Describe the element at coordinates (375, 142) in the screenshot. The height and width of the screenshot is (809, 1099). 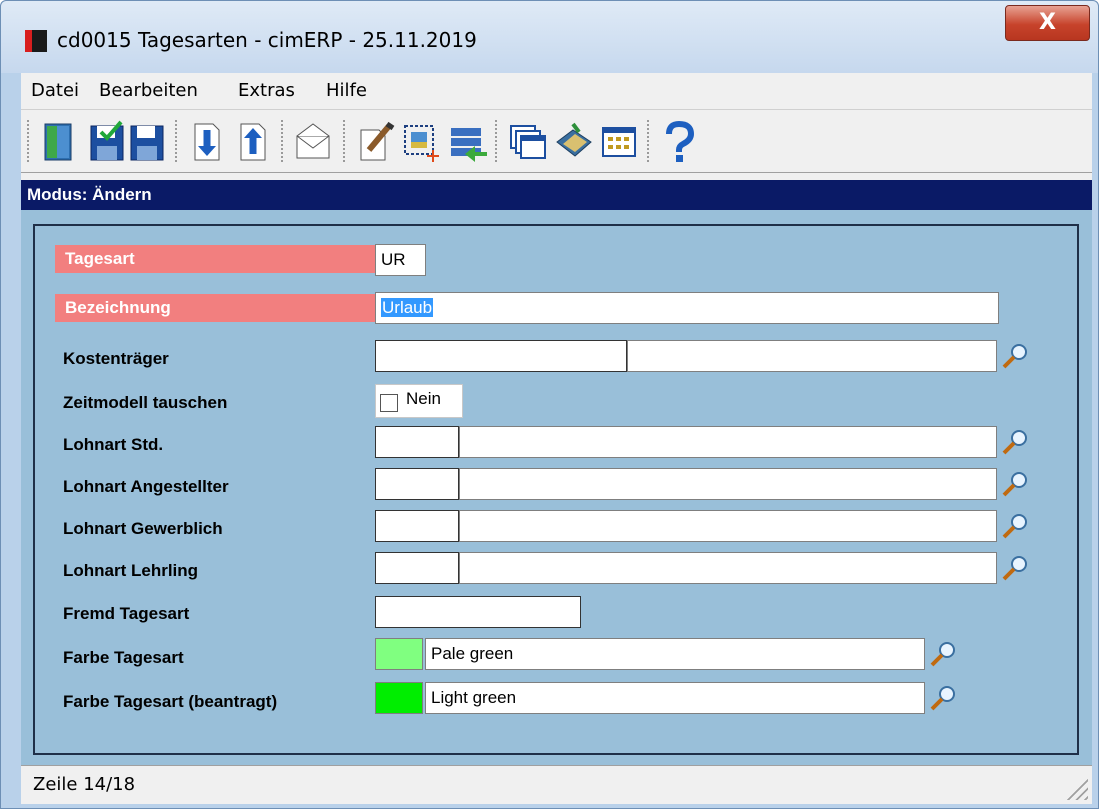
I see `edit-icon` at that location.